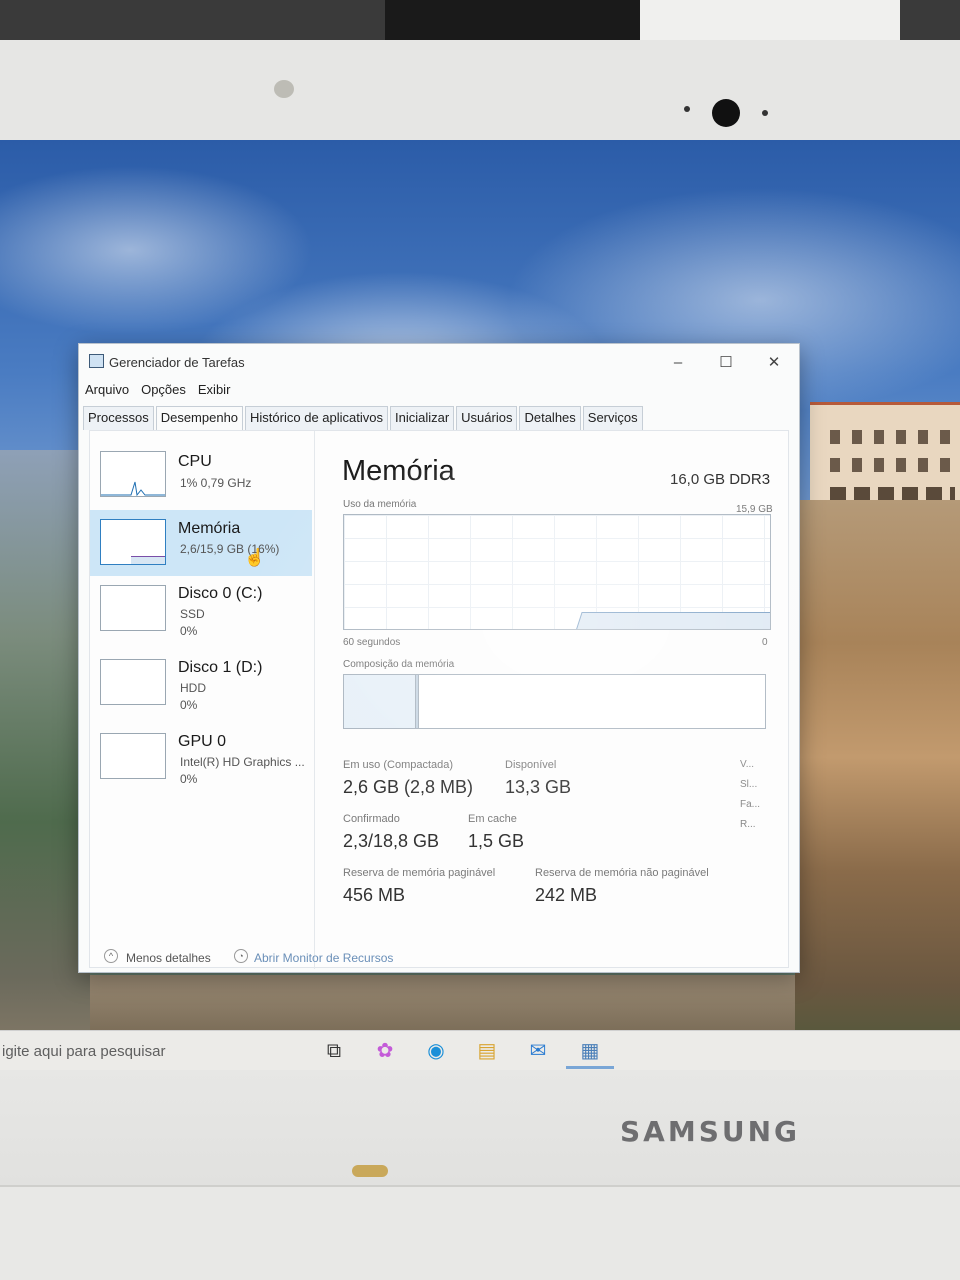 The width and height of the screenshot is (960, 1280). Describe the element at coordinates (209, 528) in the screenshot. I see `sidebar-memory-title: Memória` at that location.